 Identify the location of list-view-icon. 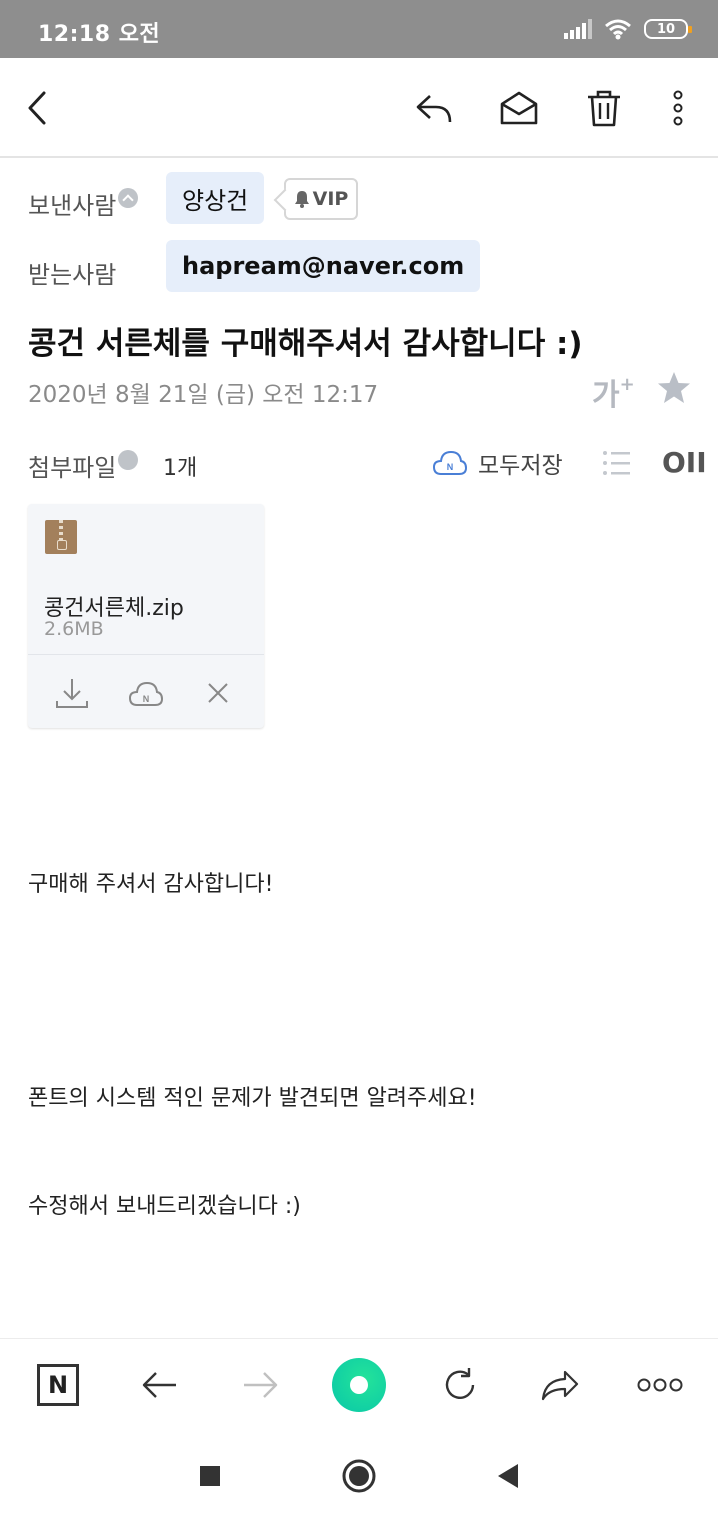
(617, 463).